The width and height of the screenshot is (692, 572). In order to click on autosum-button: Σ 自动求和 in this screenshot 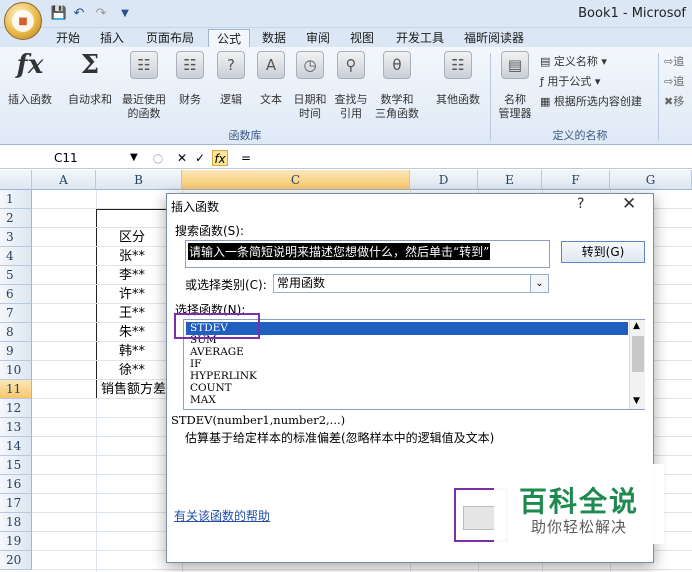, I will do `click(90, 79)`.